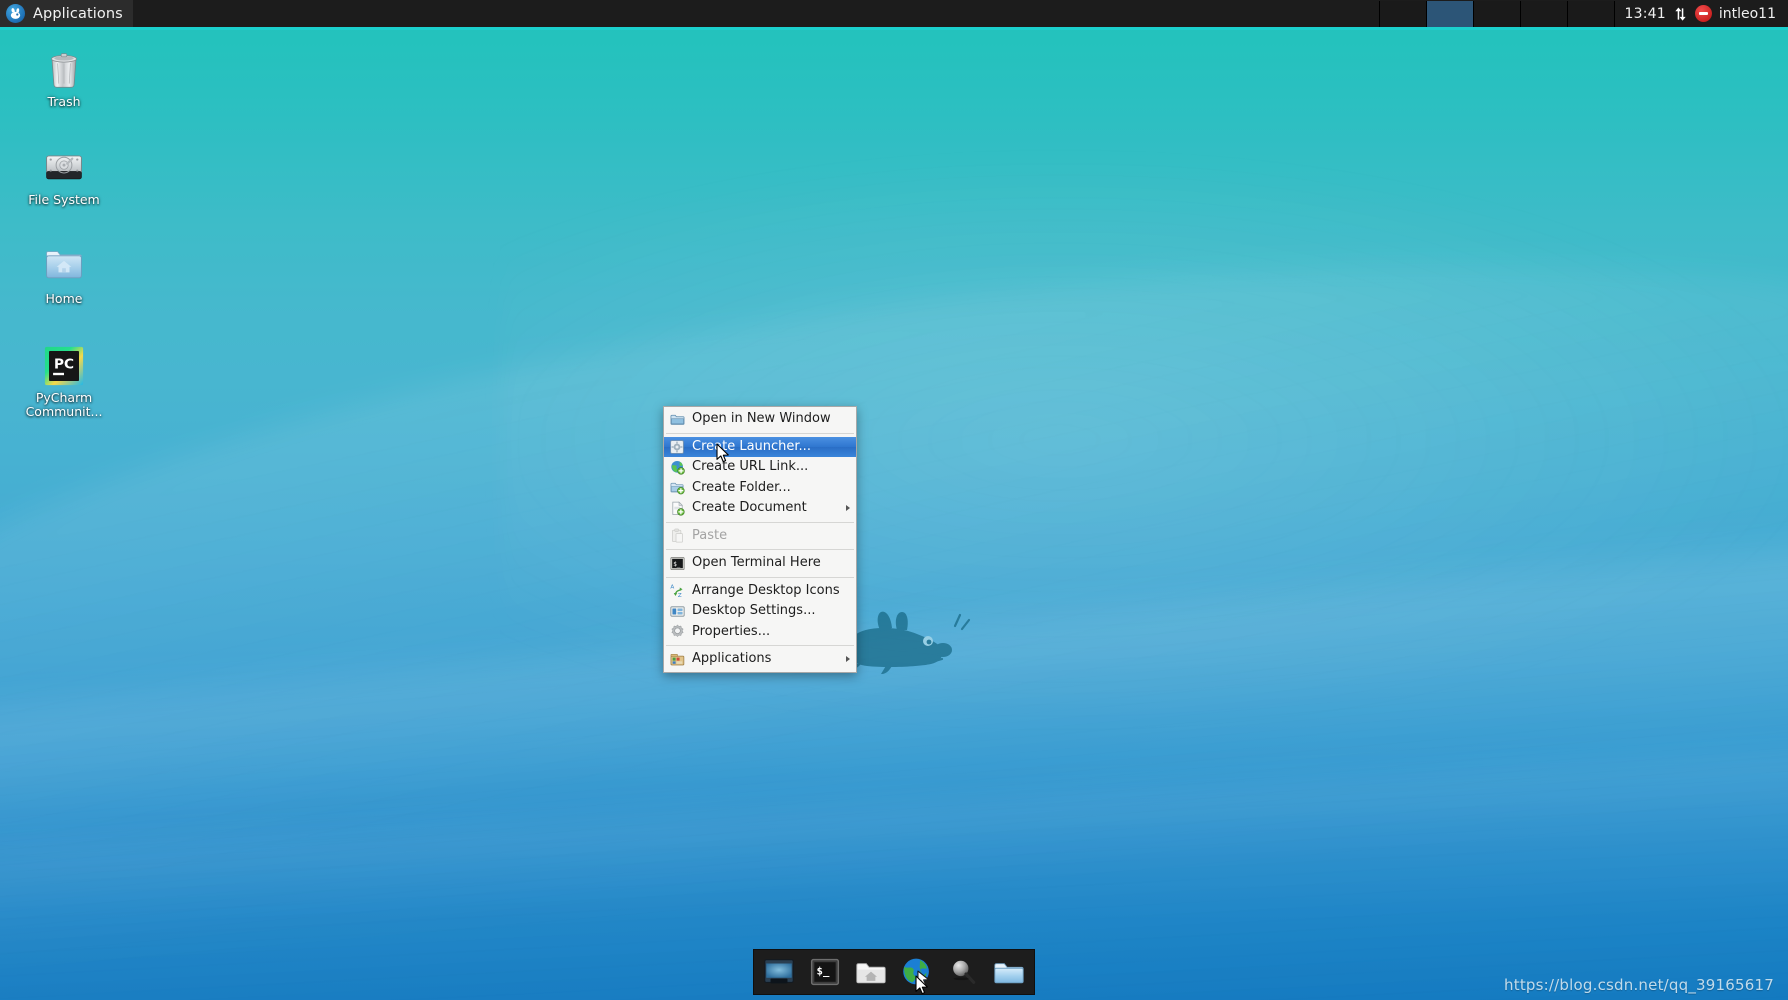  I want to click on dock-item-web-browser, so click(917, 972).